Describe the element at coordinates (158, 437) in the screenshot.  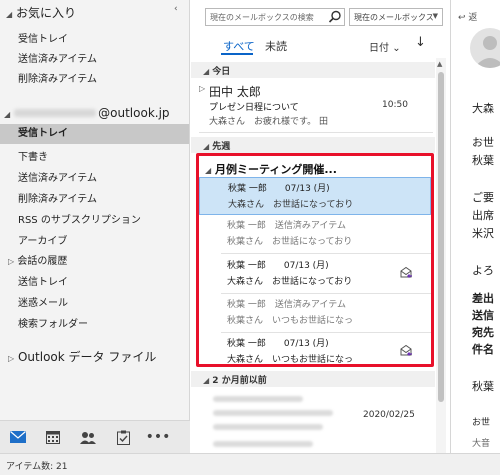
I see `more-options-icon: •••` at that location.